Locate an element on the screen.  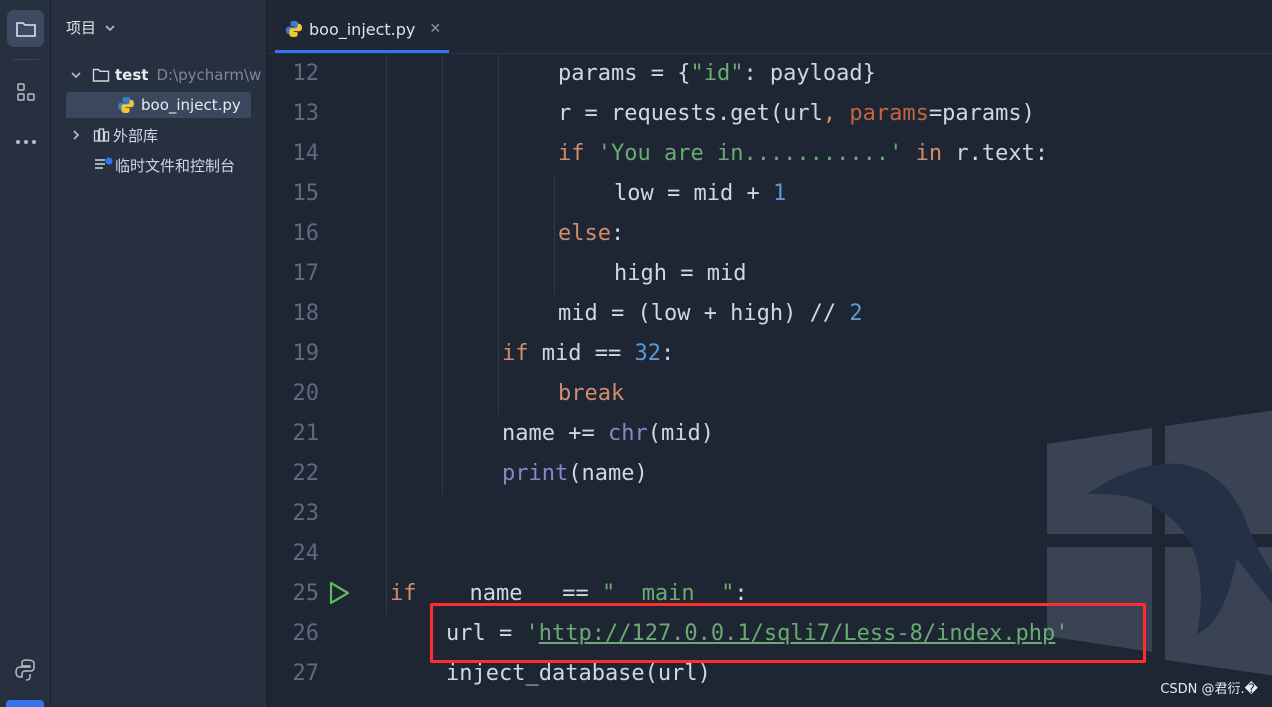
line-number: 27 is located at coordinates (306, 673).